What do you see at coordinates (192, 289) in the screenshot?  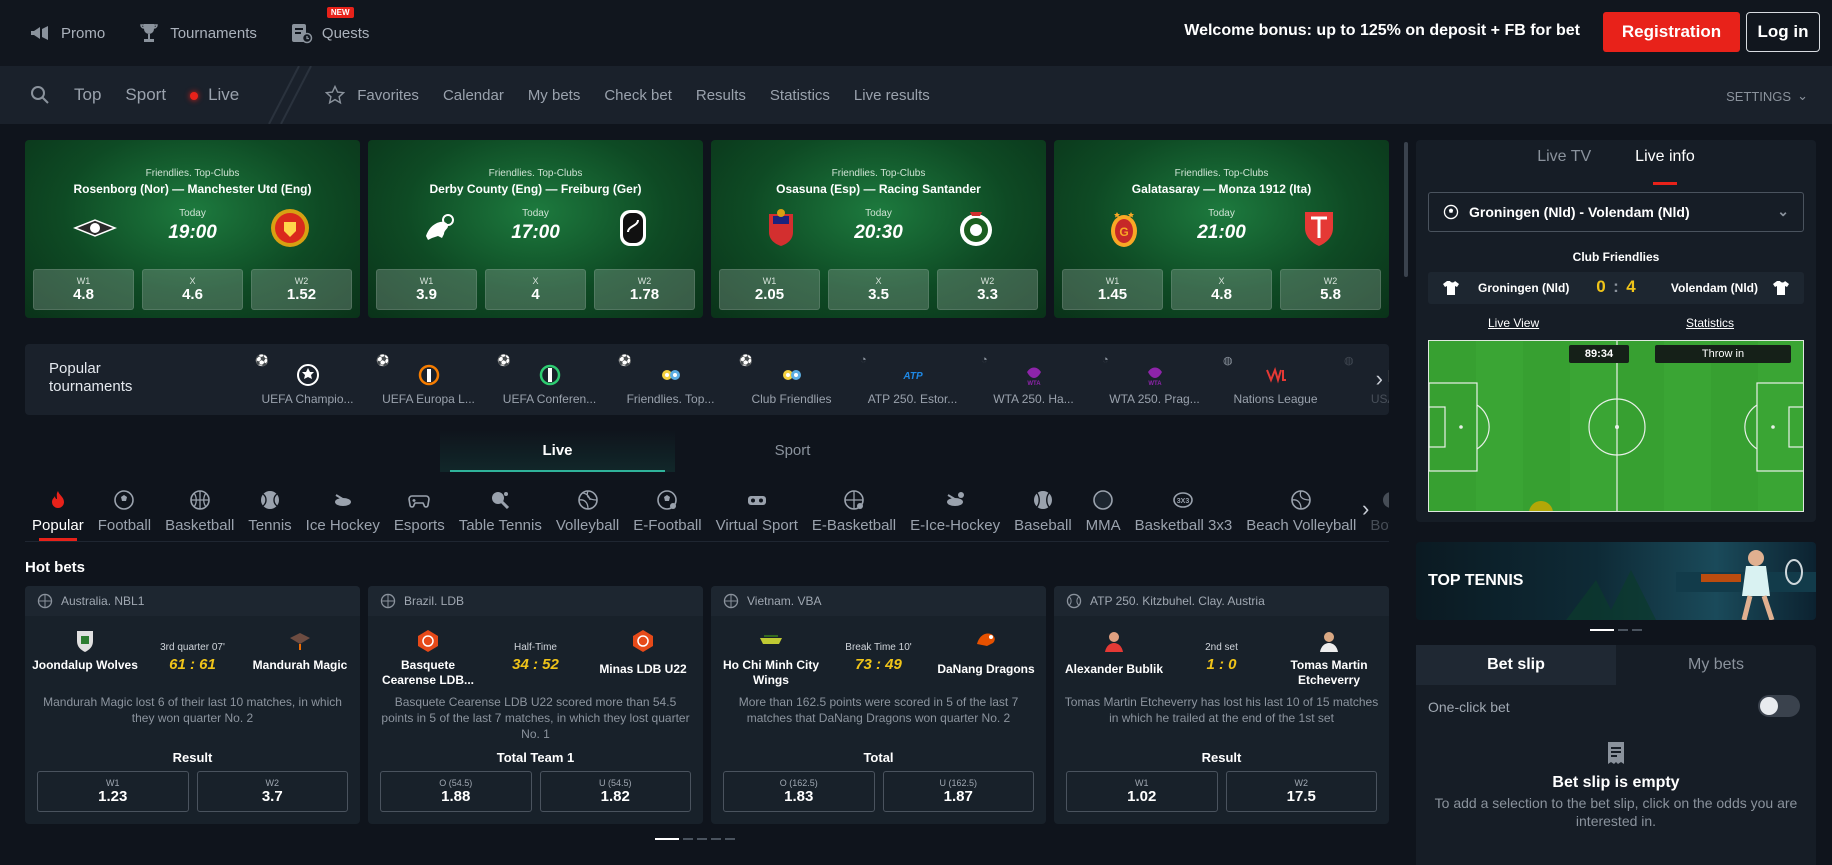 I see `odds-x-button: X 4.6` at bounding box center [192, 289].